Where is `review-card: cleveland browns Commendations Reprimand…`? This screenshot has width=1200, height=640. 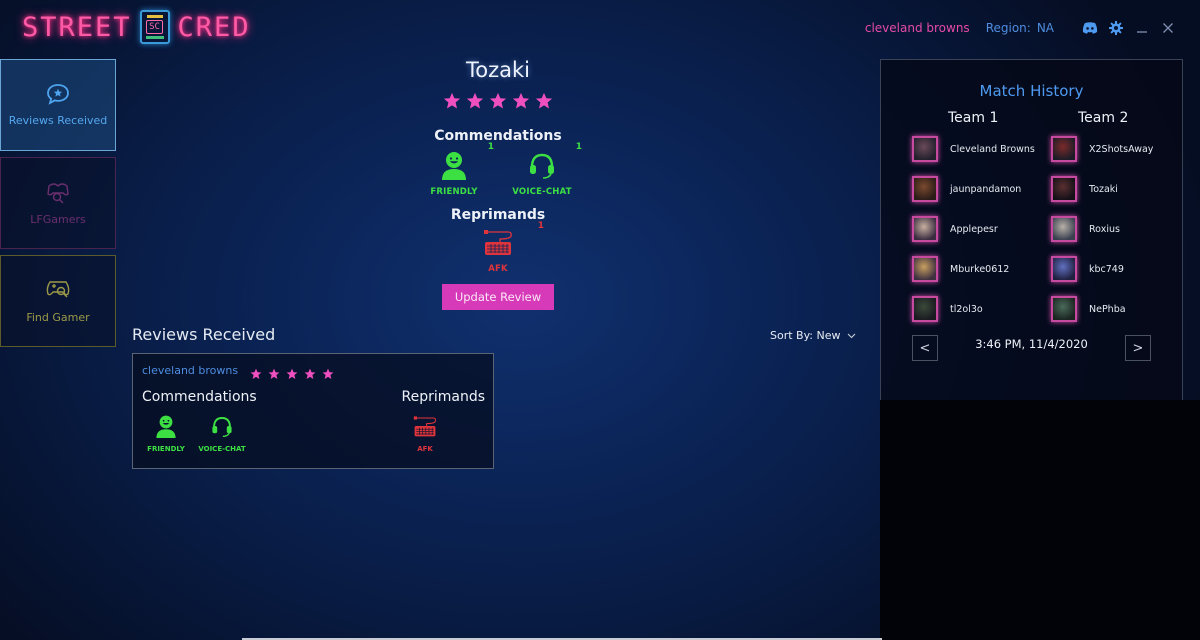
review-card: cleveland browns Commendations Reprimand… is located at coordinates (313, 411).